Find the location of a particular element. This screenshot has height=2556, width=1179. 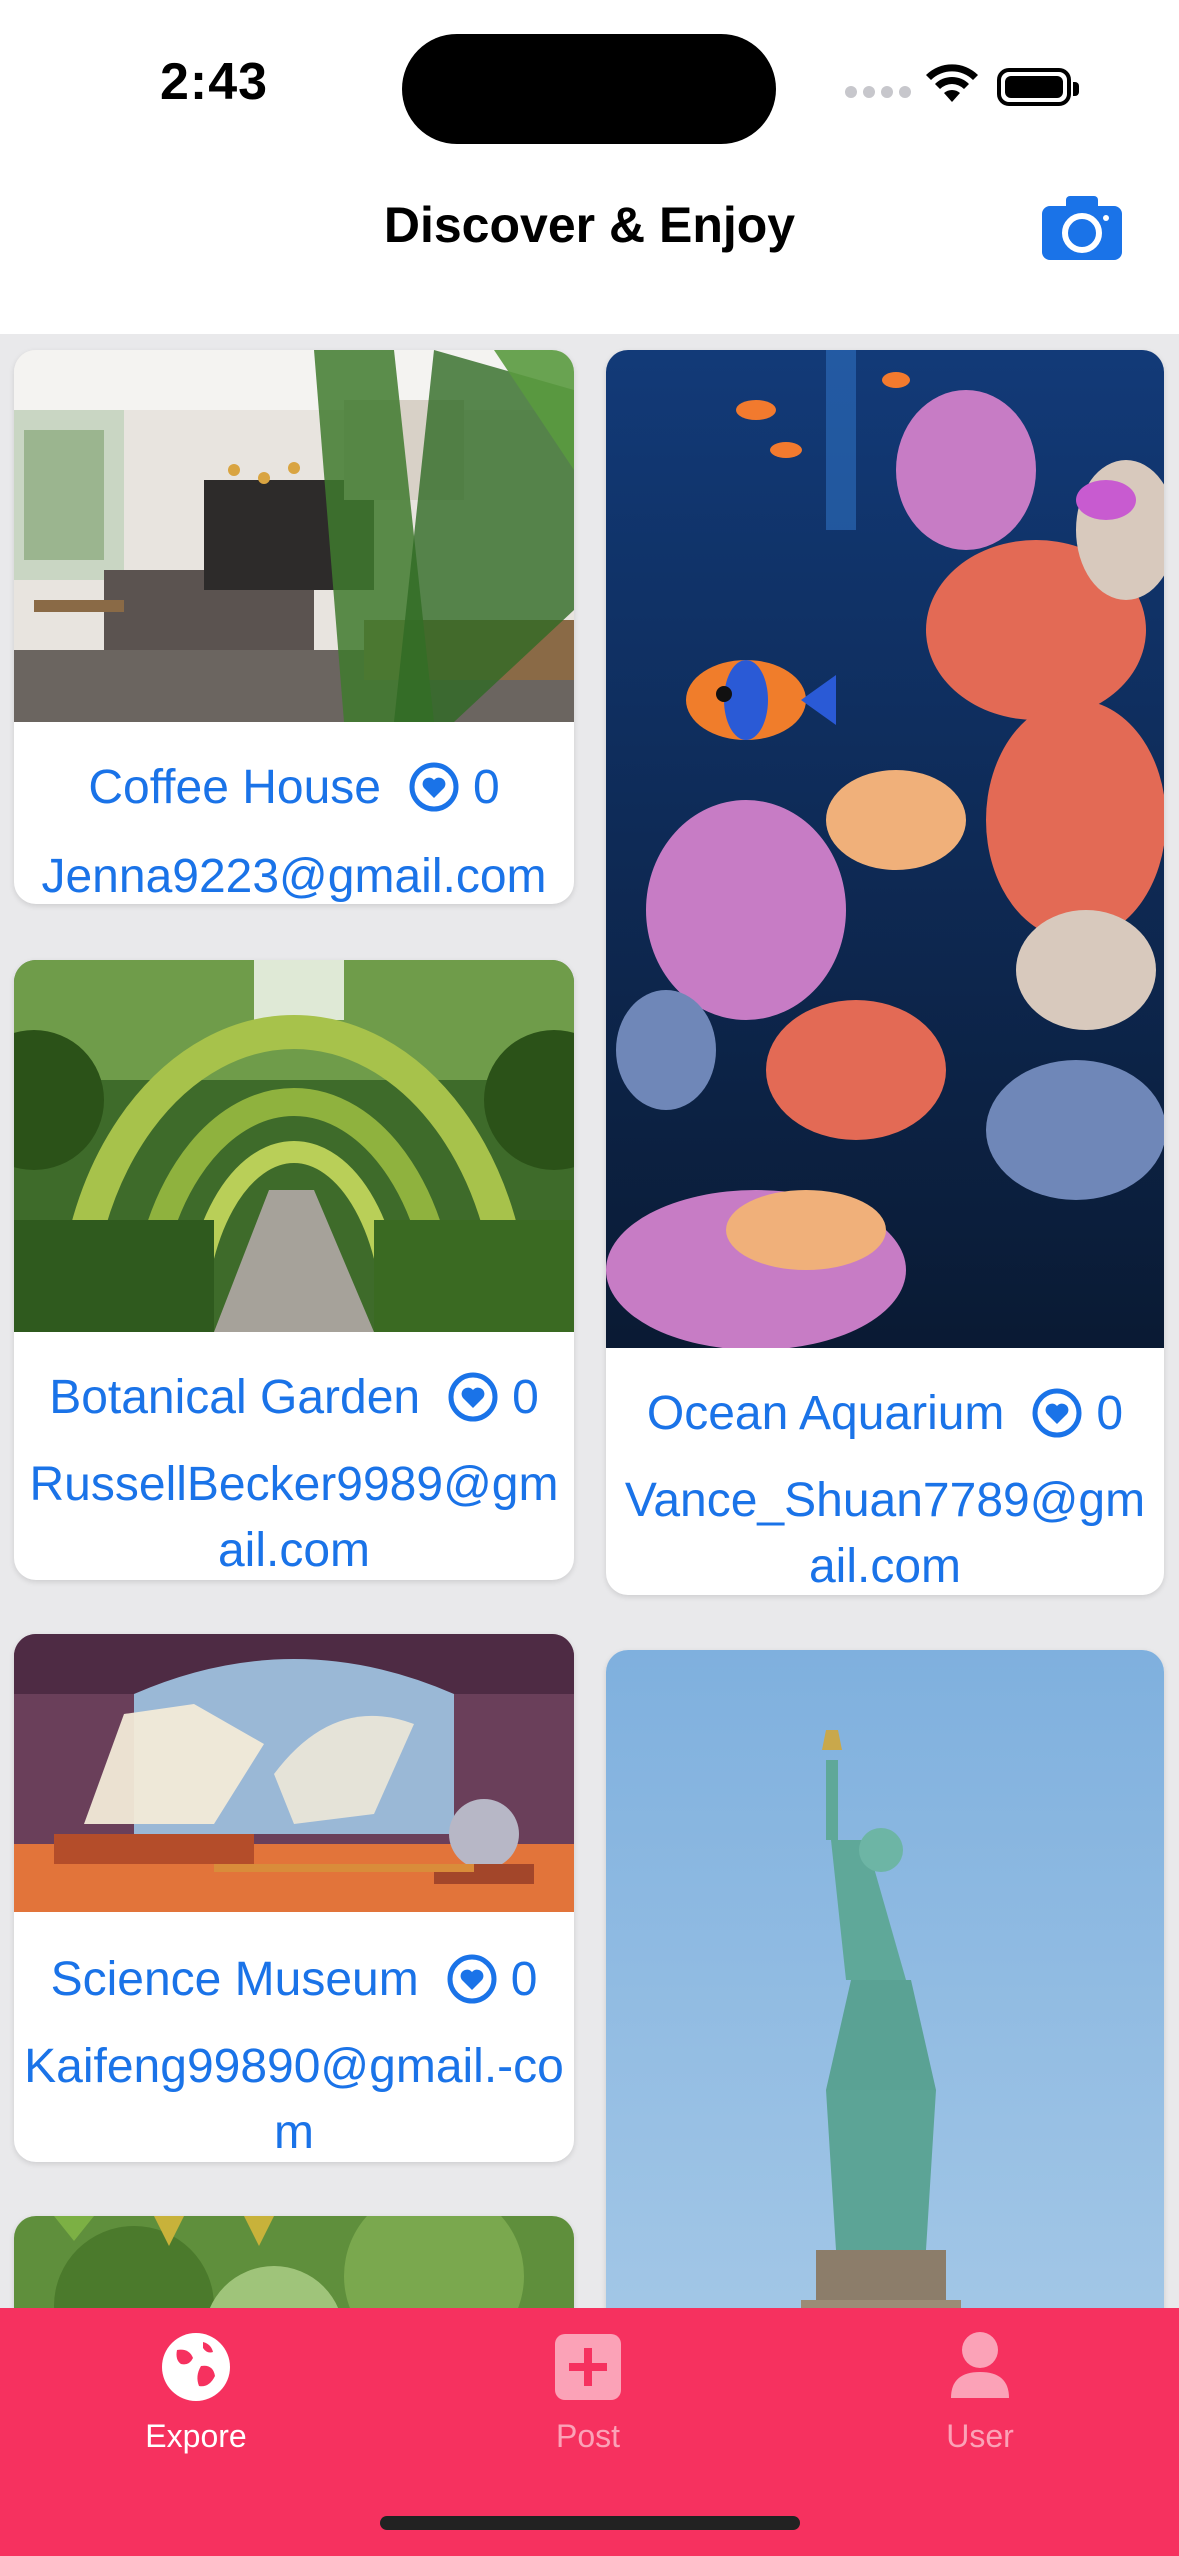

top-bar: 2:43 Discover & Enjoy is located at coordinates (589, 167).